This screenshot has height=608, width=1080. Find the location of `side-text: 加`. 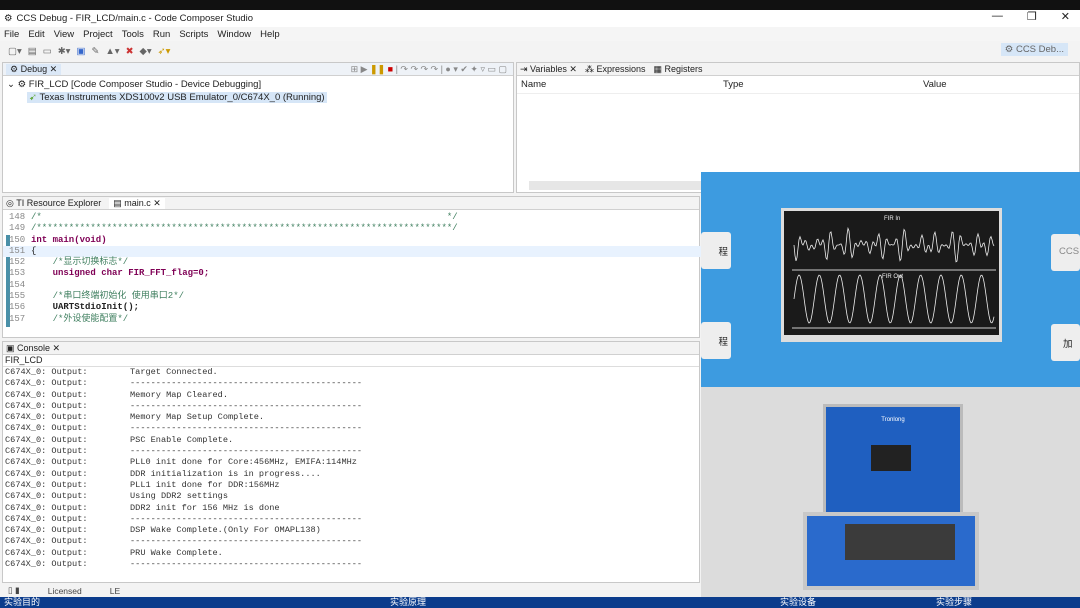

side-text: 加 is located at coordinates (1068, 344).